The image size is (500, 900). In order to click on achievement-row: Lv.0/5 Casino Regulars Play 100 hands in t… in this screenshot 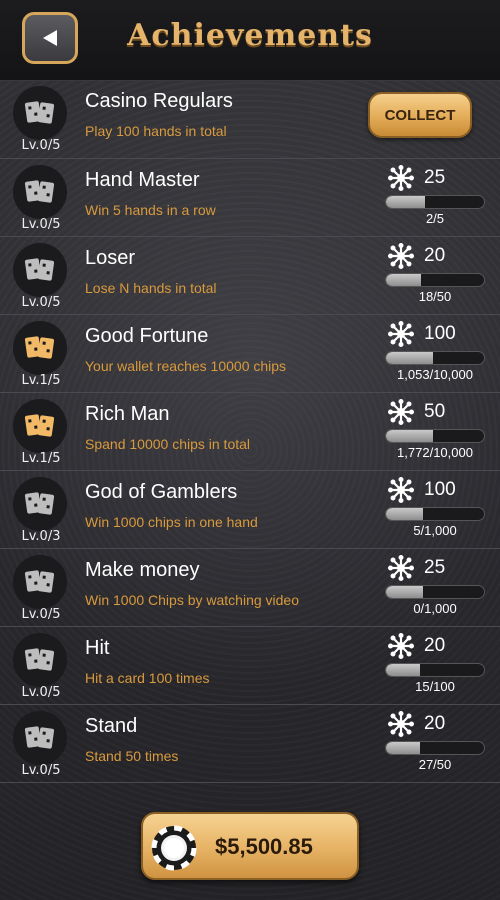, I will do `click(250, 119)`.